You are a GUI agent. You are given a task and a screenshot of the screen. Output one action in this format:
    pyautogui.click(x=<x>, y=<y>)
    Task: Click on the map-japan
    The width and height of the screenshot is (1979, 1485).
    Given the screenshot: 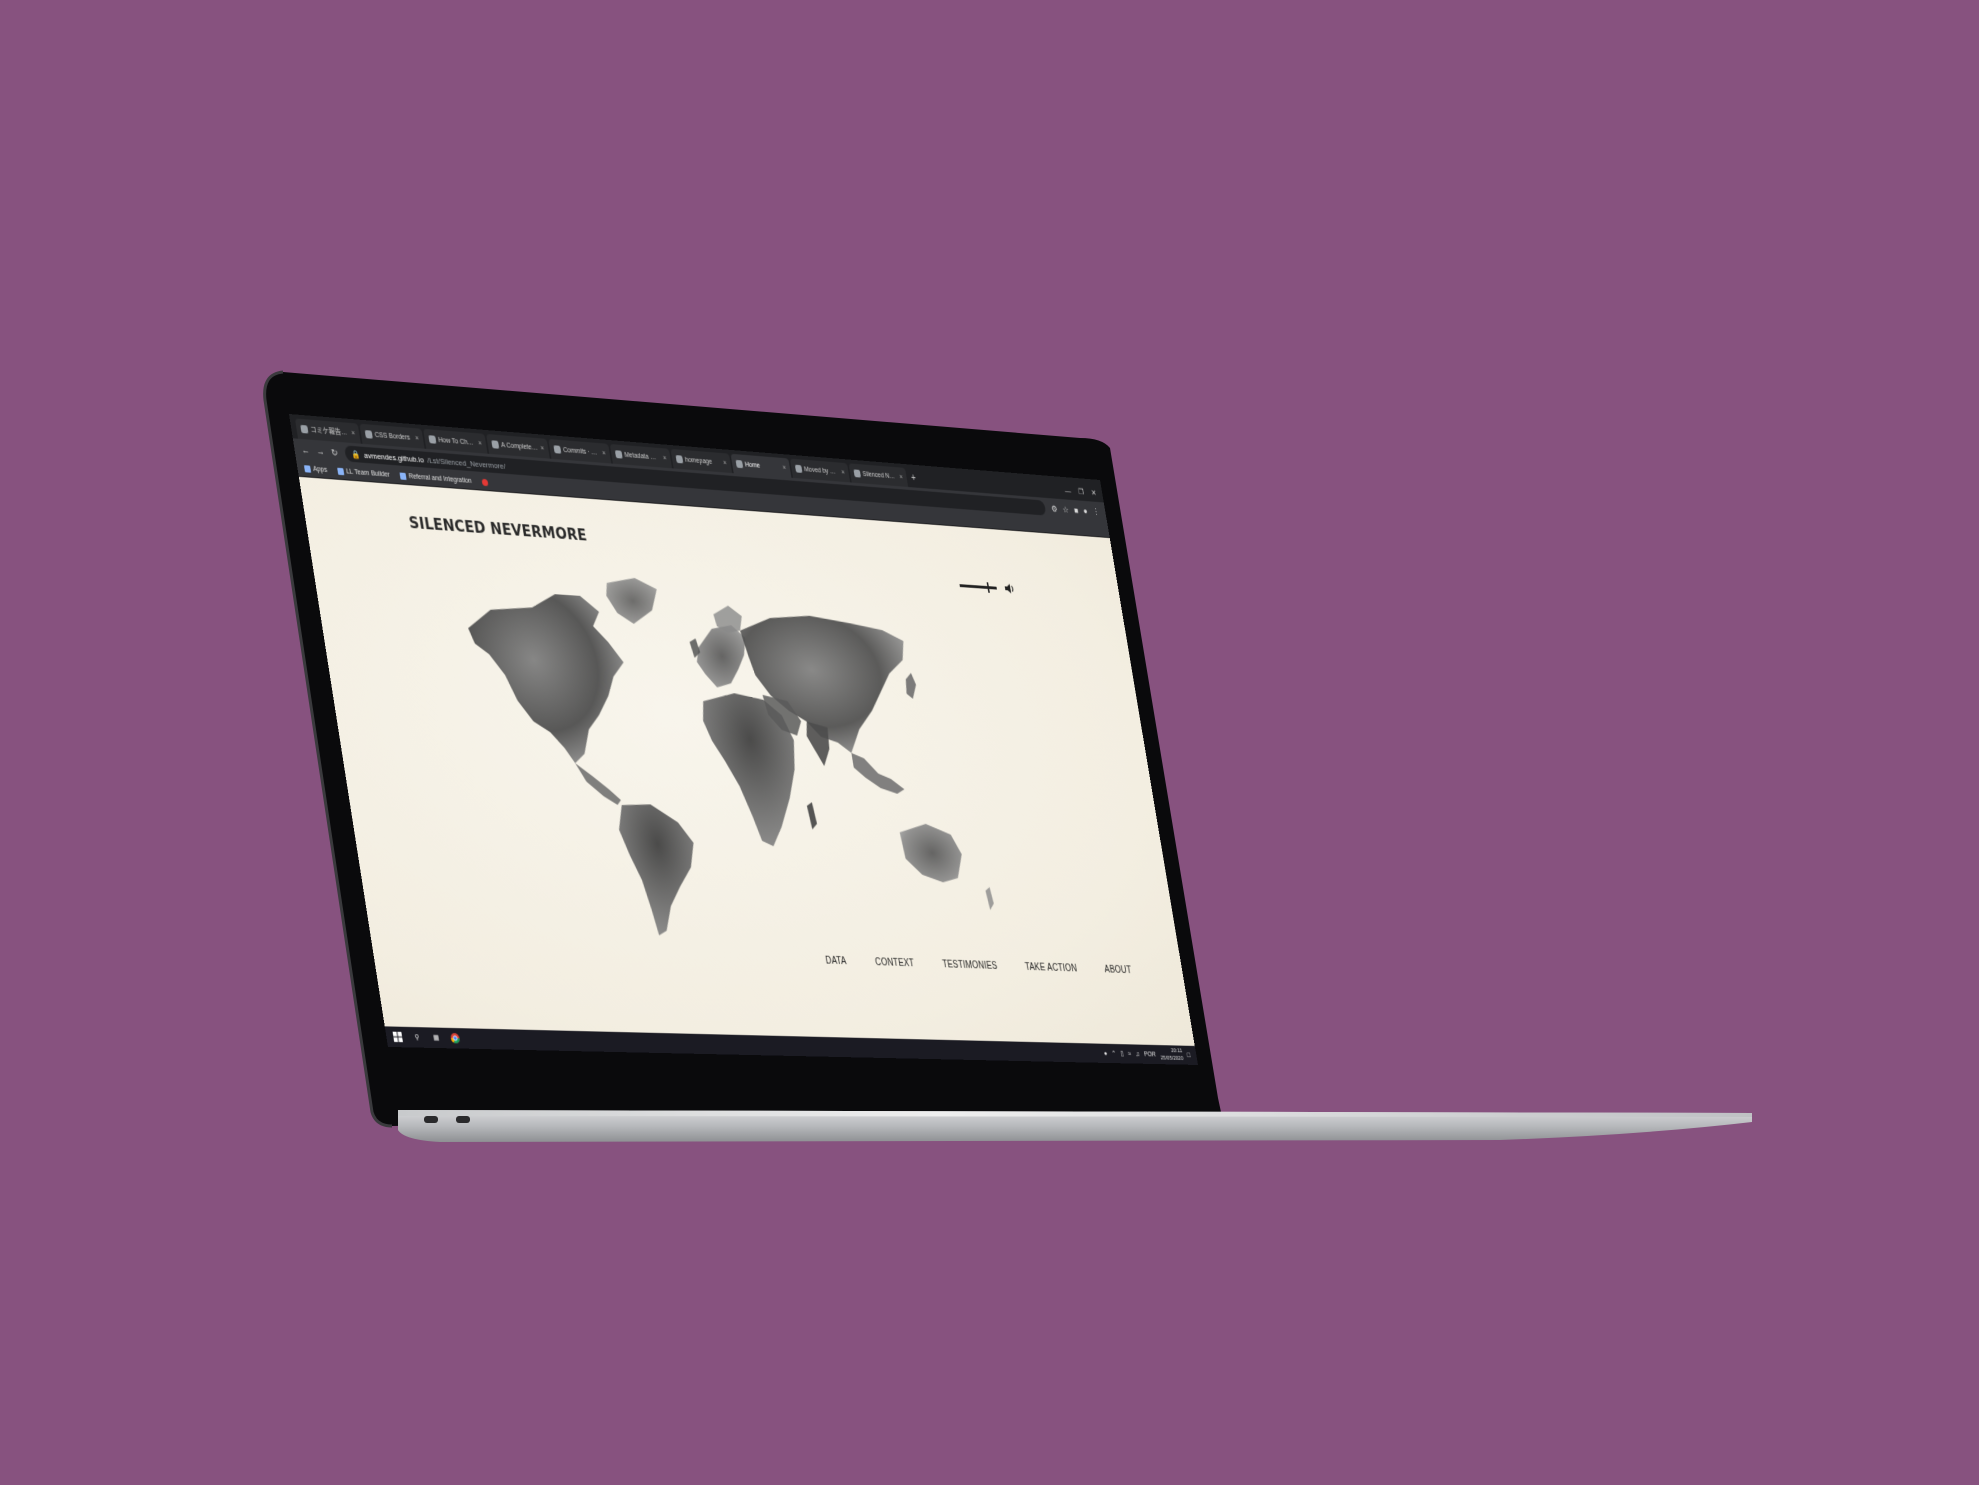 What is the action you would take?
    pyautogui.click(x=911, y=686)
    